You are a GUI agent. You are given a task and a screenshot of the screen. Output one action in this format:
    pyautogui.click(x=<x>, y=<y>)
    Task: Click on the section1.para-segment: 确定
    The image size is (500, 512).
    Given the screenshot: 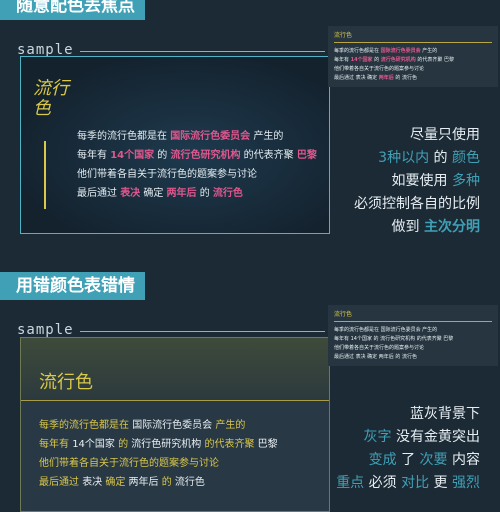 What is the action you would take?
    pyautogui.click(x=153, y=193)
    